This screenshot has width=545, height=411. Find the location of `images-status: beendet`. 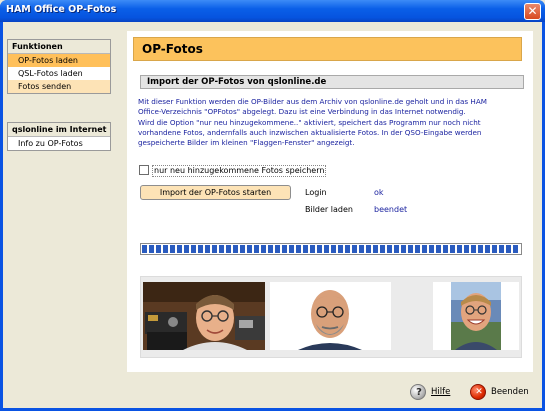

images-status: beendet is located at coordinates (391, 209).